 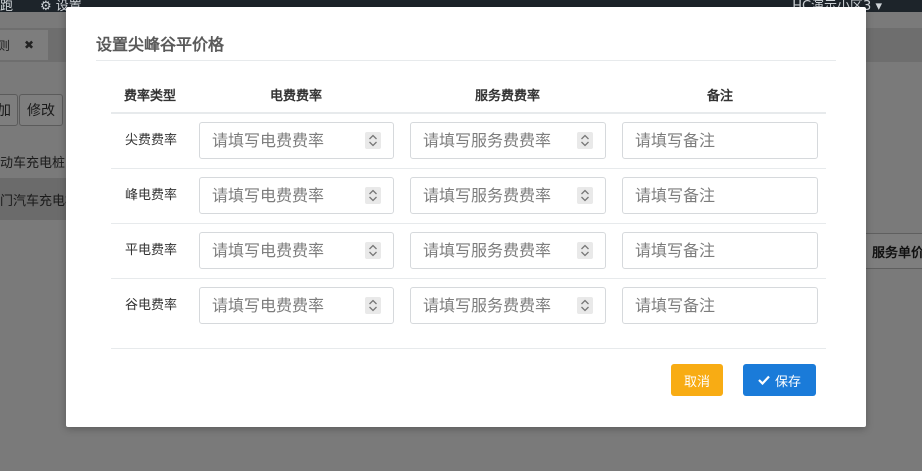 I want to click on table-row: 谷电费率 请填写电费费率 请填写服务费费率 请填写备注, so click(x=468, y=313).